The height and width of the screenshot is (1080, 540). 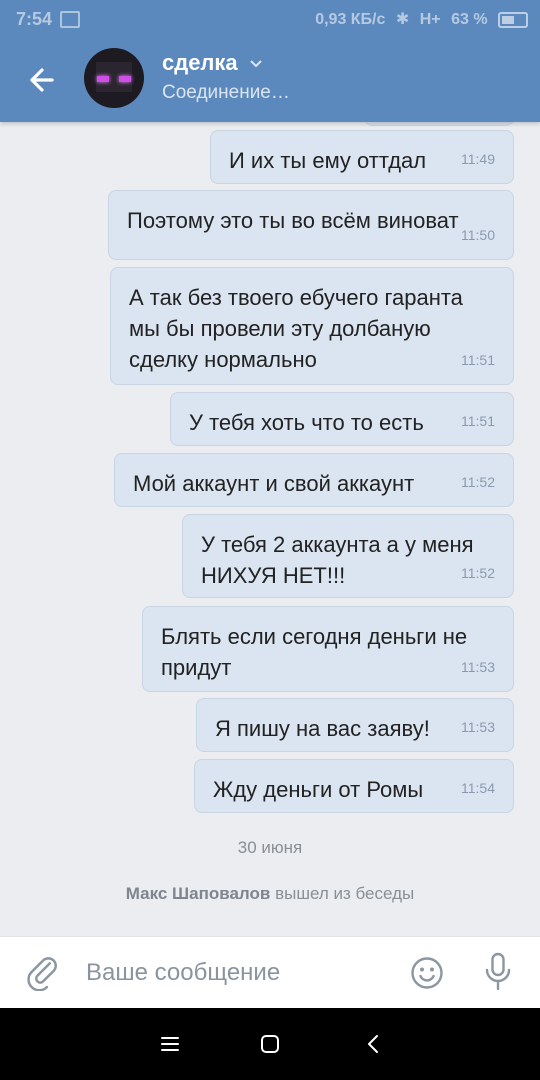 What do you see at coordinates (498, 972) in the screenshot?
I see `microphone-icon` at bounding box center [498, 972].